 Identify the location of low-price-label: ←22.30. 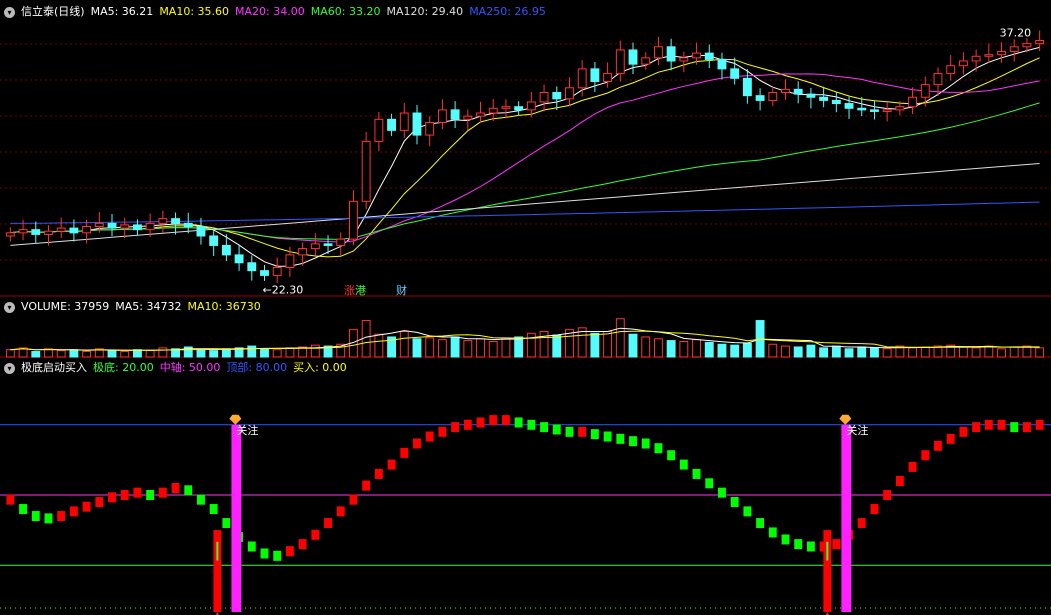
(283, 289).